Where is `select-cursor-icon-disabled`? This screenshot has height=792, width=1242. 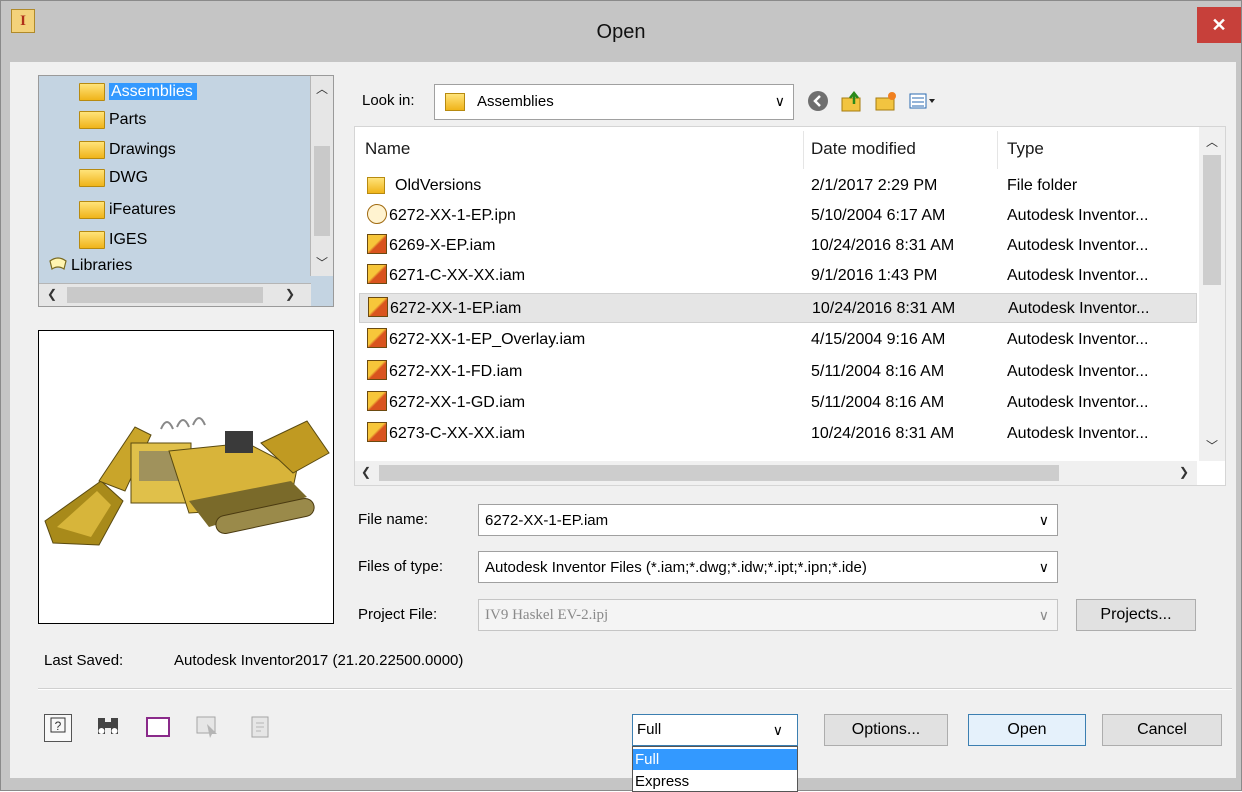 select-cursor-icon-disabled is located at coordinates (208, 728).